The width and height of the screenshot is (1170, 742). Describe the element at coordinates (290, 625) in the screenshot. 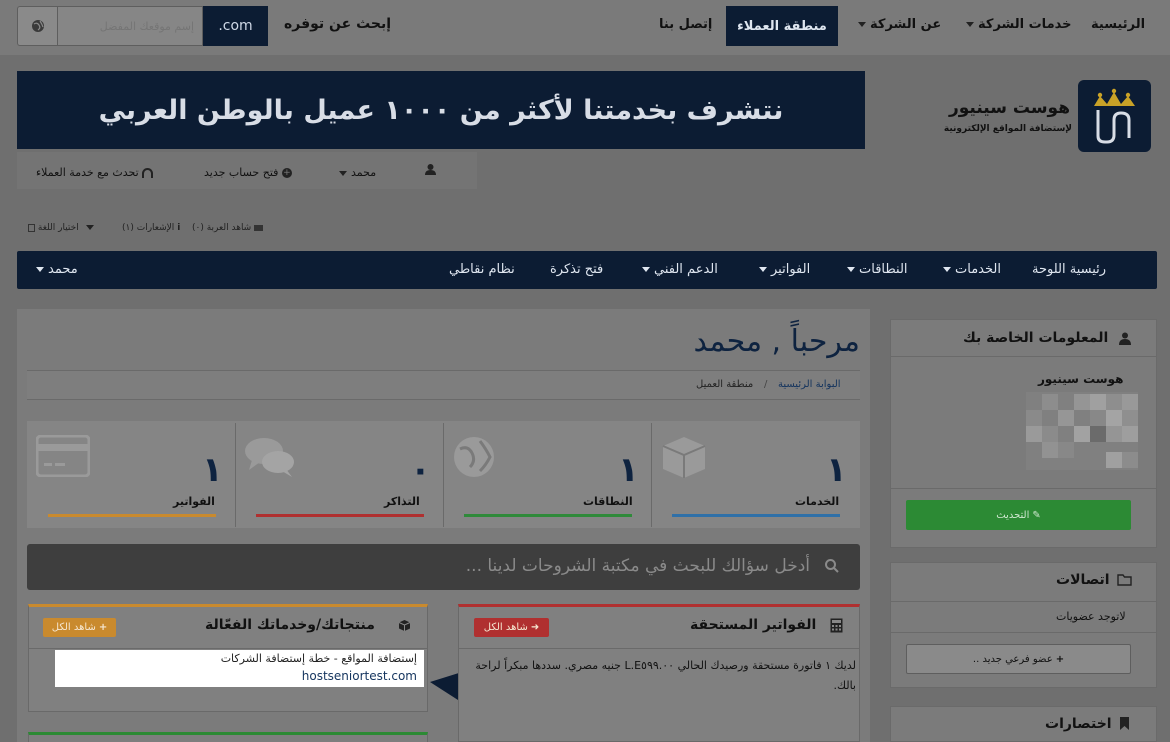

I see `card-title: منتجاتك/وخدماتك الفعّالة` at that location.